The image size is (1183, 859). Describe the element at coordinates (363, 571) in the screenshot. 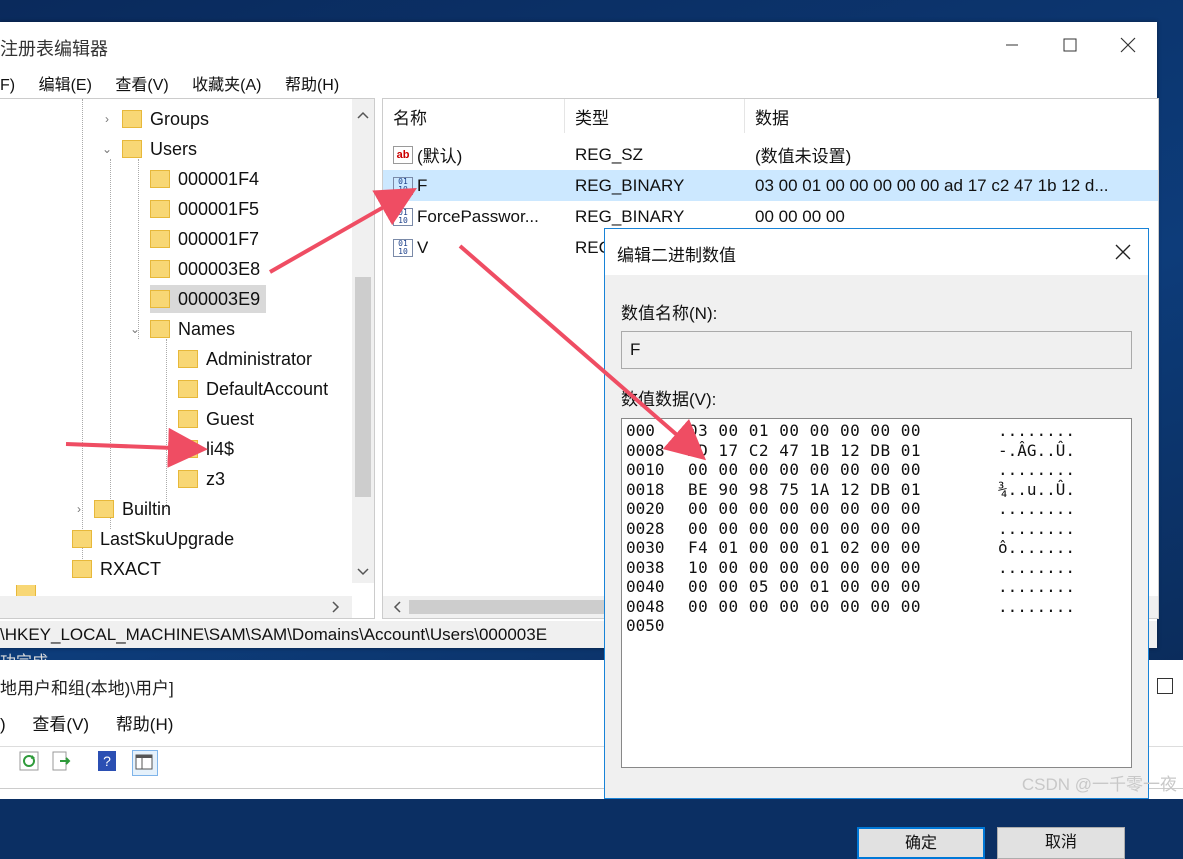

I see `scroll-down-icon` at that location.